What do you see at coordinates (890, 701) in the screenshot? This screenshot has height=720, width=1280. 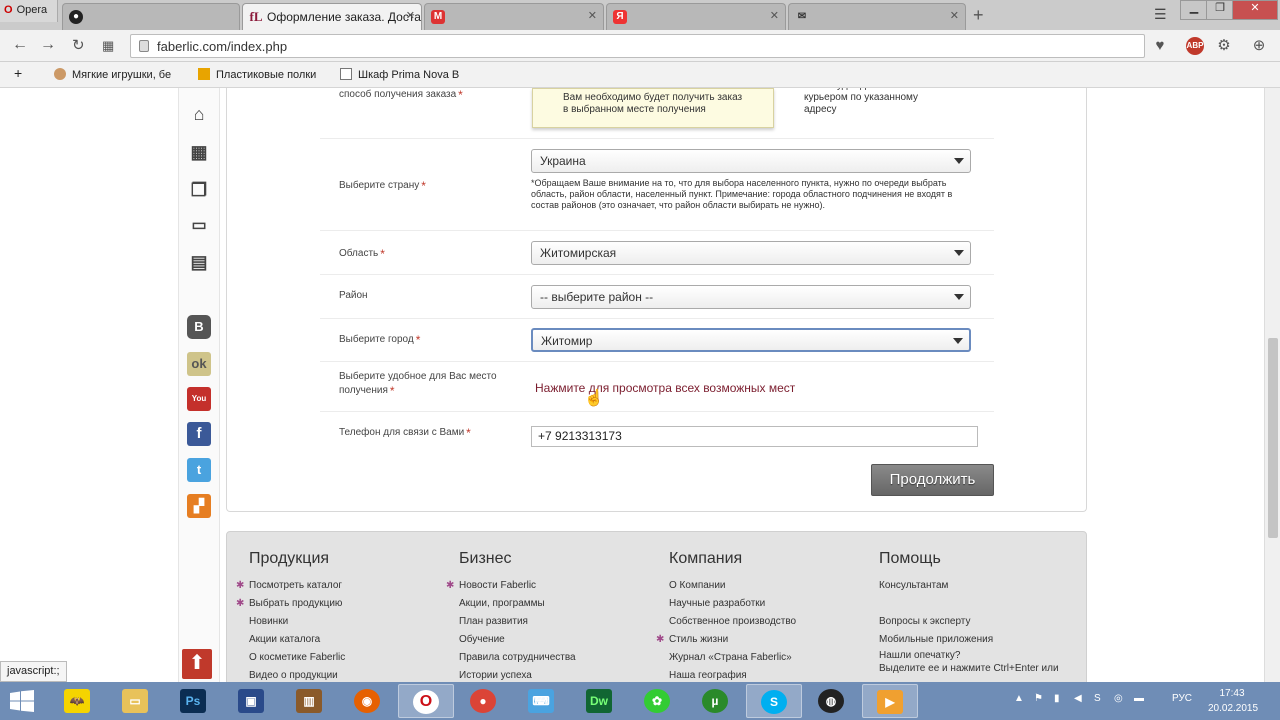 I see `taskbar-video: ▶` at bounding box center [890, 701].